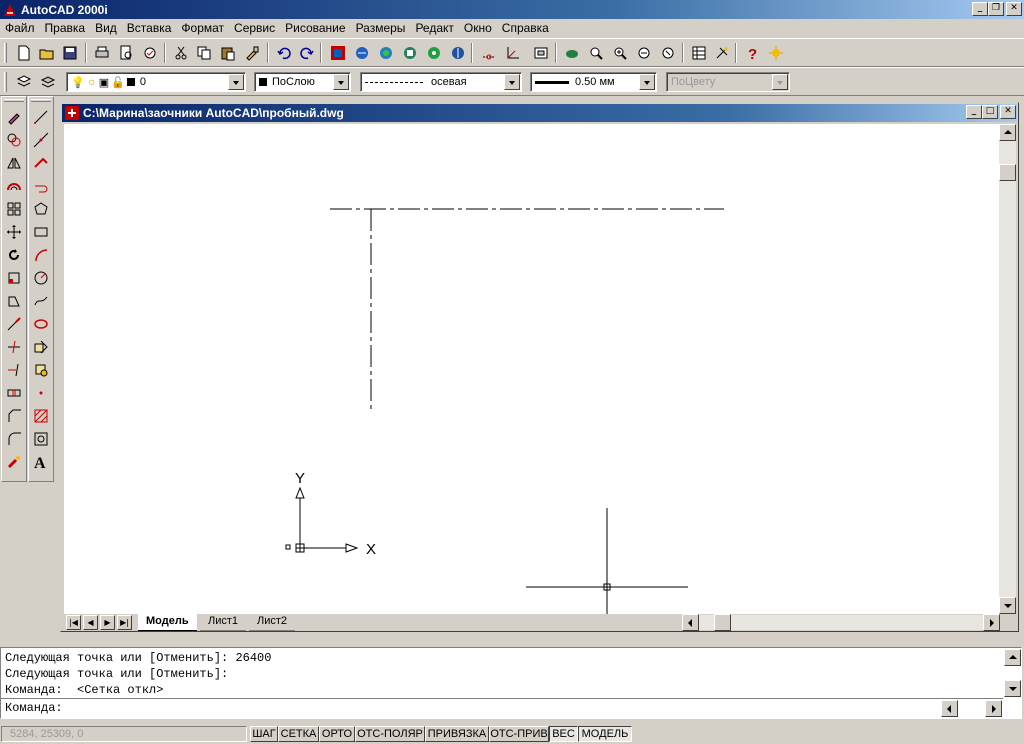 The width and height of the screenshot is (1024, 744). I want to click on hatch-icon, so click(41, 416).